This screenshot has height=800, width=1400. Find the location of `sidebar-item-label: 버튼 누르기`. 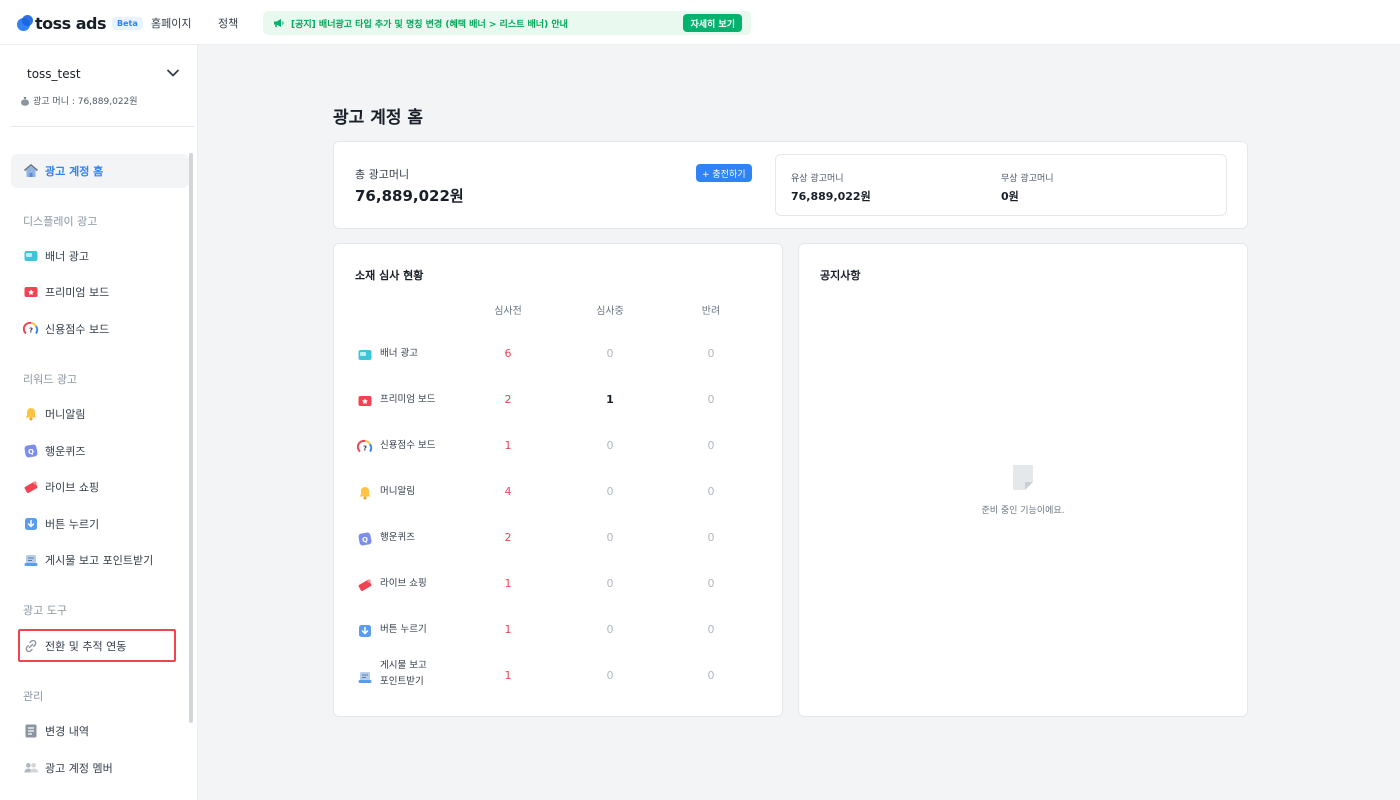

sidebar-item-label: 버튼 누르기 is located at coordinates (72, 524).